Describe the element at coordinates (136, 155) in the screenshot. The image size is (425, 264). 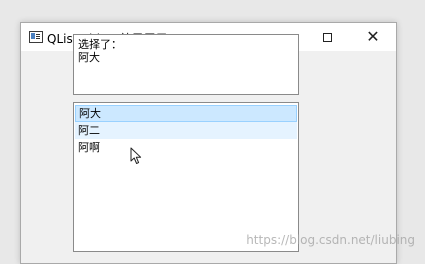
I see `mouse-cursor-icon` at that location.